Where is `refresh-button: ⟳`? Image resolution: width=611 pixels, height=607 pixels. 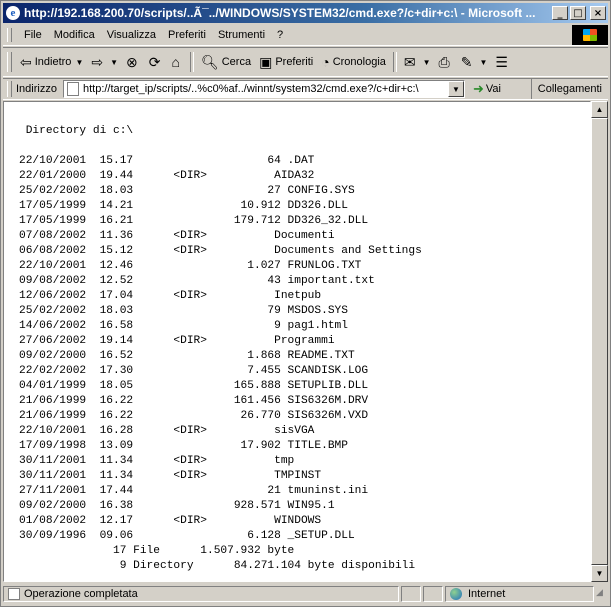
refresh-button: ⟳ is located at coordinates (156, 62).